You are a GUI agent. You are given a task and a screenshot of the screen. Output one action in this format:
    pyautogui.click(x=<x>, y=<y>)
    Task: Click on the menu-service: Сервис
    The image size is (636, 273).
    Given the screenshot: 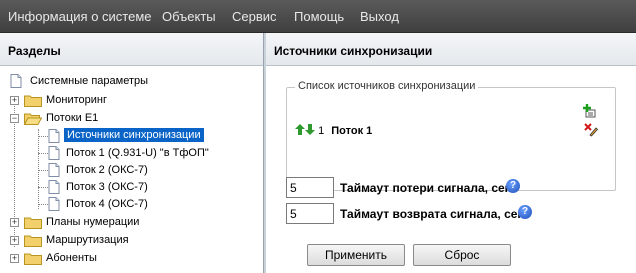 What is the action you would take?
    pyautogui.click(x=254, y=16)
    